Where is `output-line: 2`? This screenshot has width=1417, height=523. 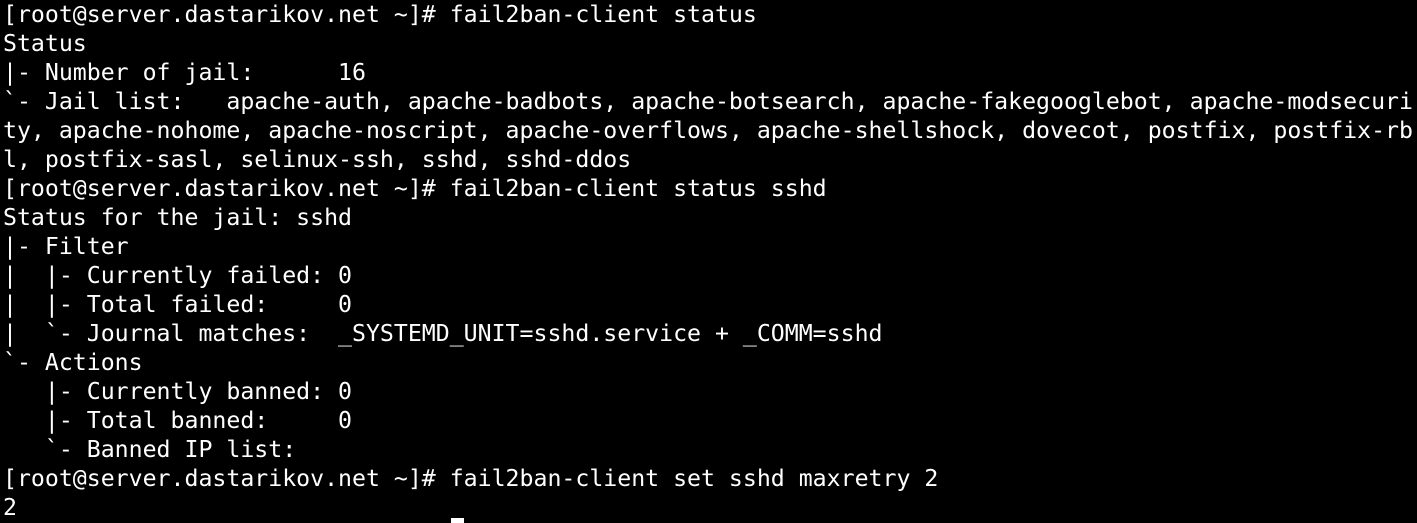
output-line: 2 is located at coordinates (10, 507).